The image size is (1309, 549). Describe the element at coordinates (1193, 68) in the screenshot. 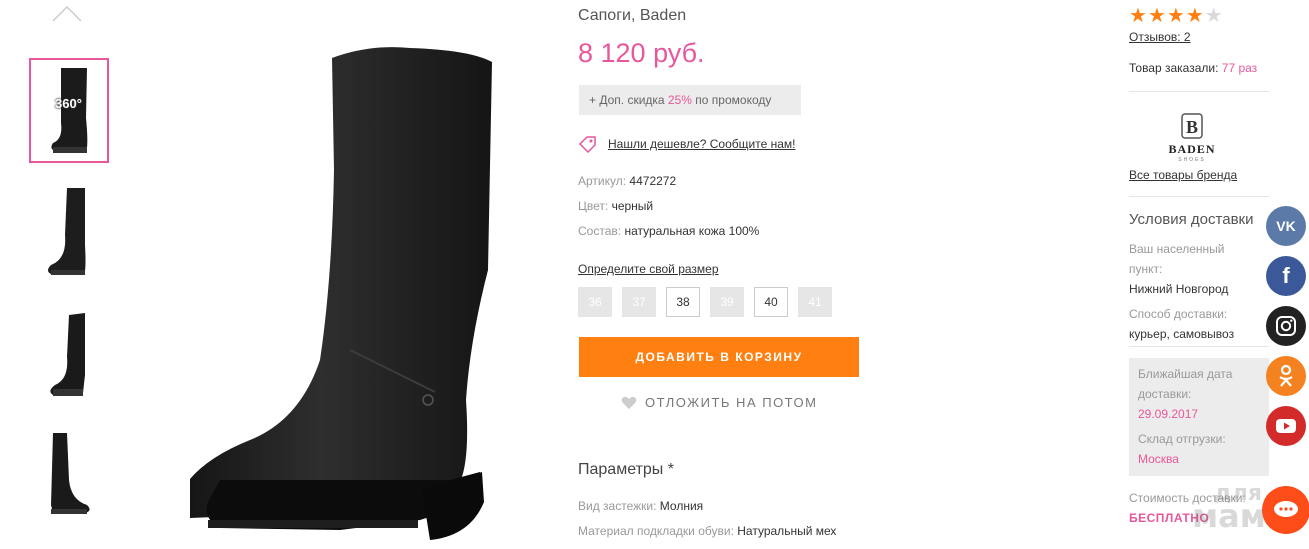

I see `ordered-count: Товар заказали: 77 раз` at that location.